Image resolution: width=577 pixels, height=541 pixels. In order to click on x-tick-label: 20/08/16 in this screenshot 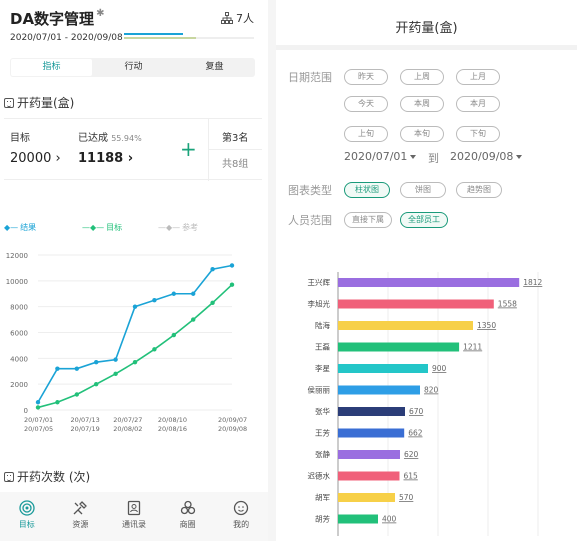, I will do `click(172, 429)`.